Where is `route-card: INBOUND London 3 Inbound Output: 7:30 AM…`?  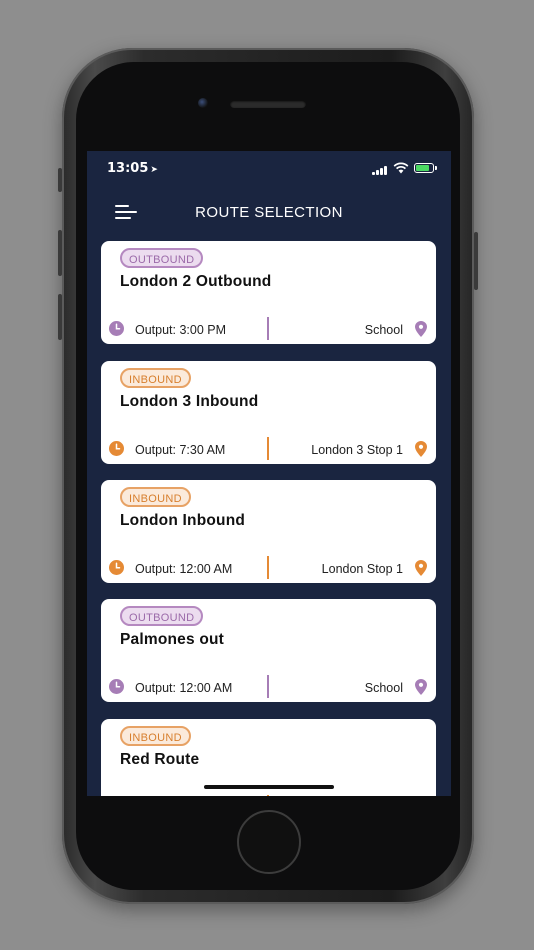 route-card: INBOUND London 3 Inbound Output: 7:30 AM… is located at coordinates (268, 412).